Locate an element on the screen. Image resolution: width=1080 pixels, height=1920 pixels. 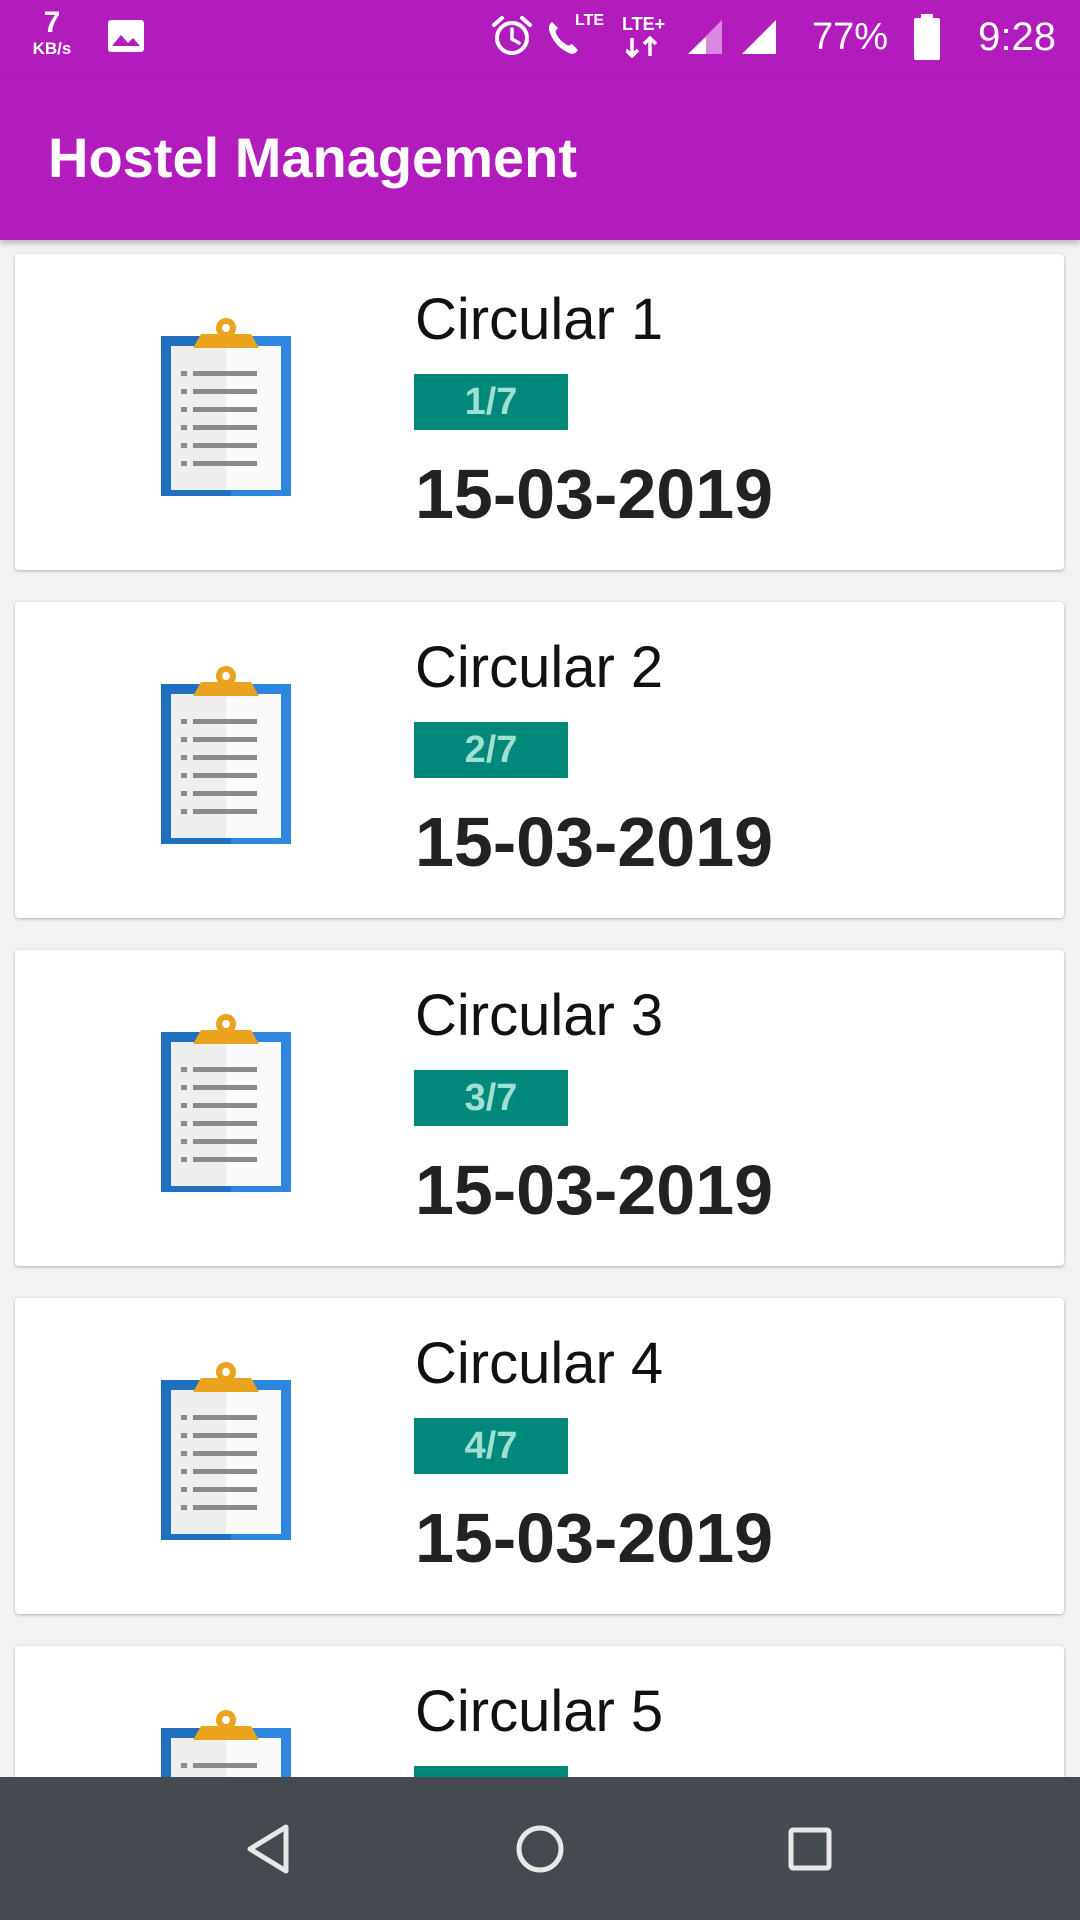
back-icon is located at coordinates (270, 1849).